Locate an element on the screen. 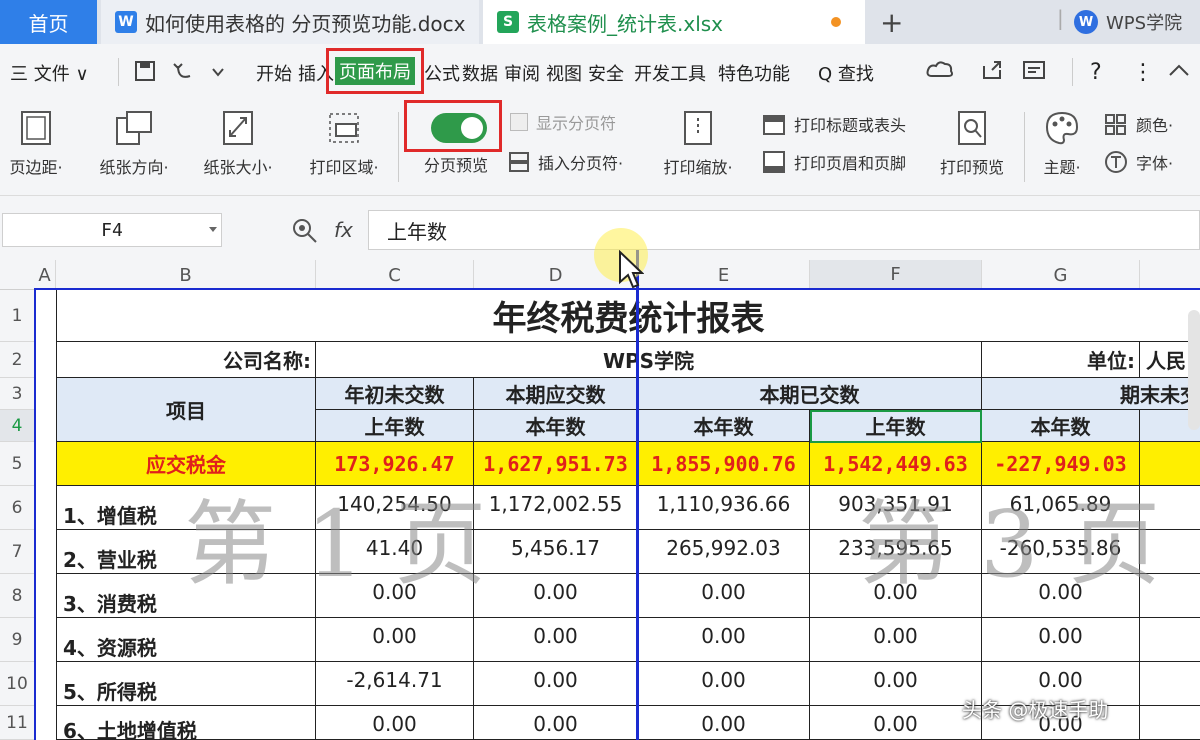 The height and width of the screenshot is (740, 1200). total-value: -227,949.03 is located at coordinates (1061, 464).